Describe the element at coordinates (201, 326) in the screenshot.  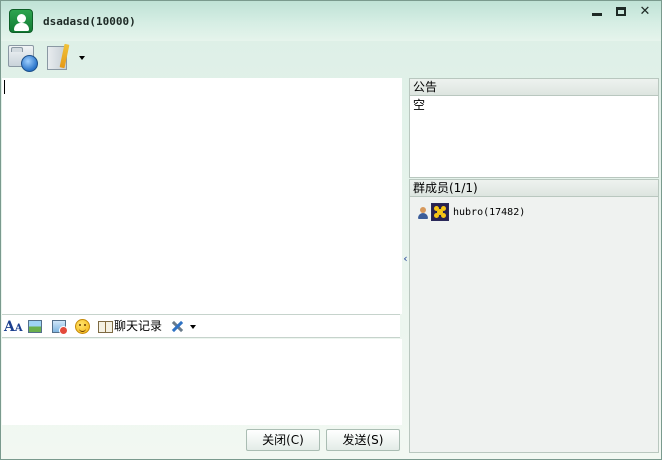
I see `format-toolbar: AA 聊天记录` at that location.